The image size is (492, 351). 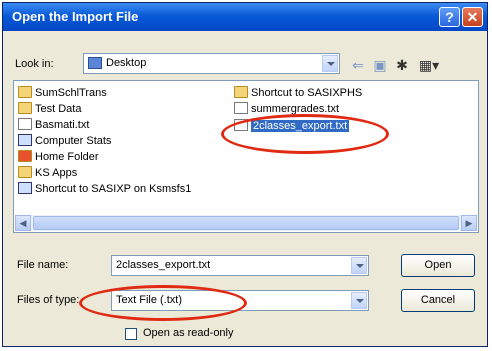 I want to click on annotation-circle-selected-file, so click(x=305, y=134).